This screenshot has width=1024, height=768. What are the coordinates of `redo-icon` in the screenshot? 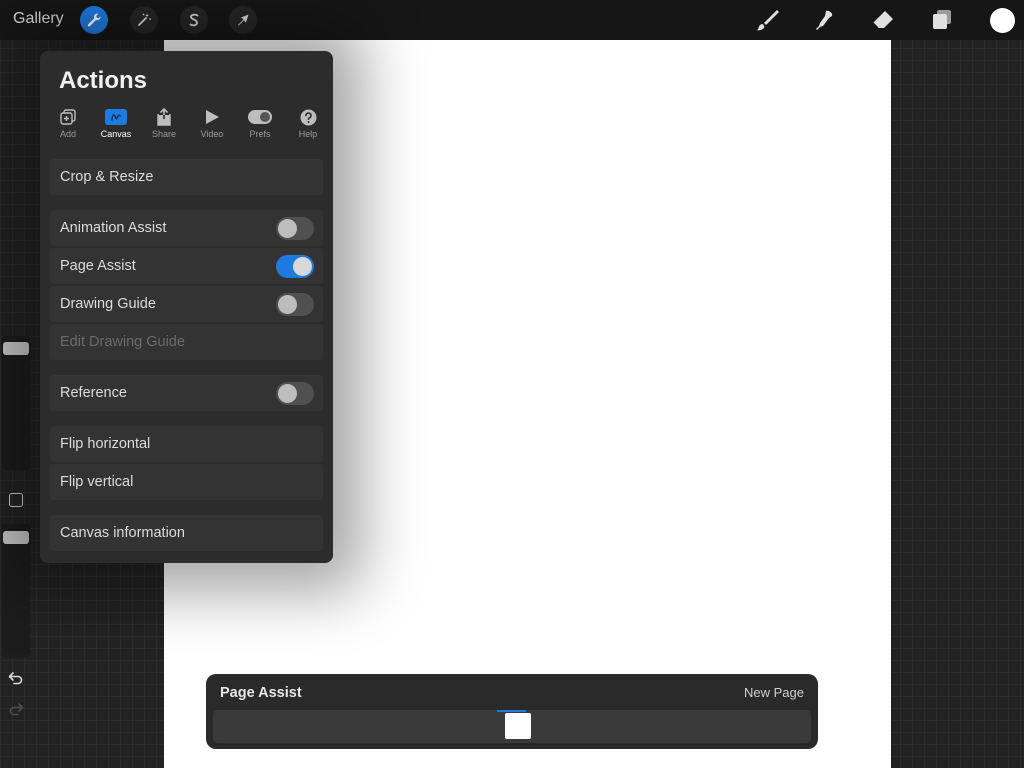 It's located at (16, 709).